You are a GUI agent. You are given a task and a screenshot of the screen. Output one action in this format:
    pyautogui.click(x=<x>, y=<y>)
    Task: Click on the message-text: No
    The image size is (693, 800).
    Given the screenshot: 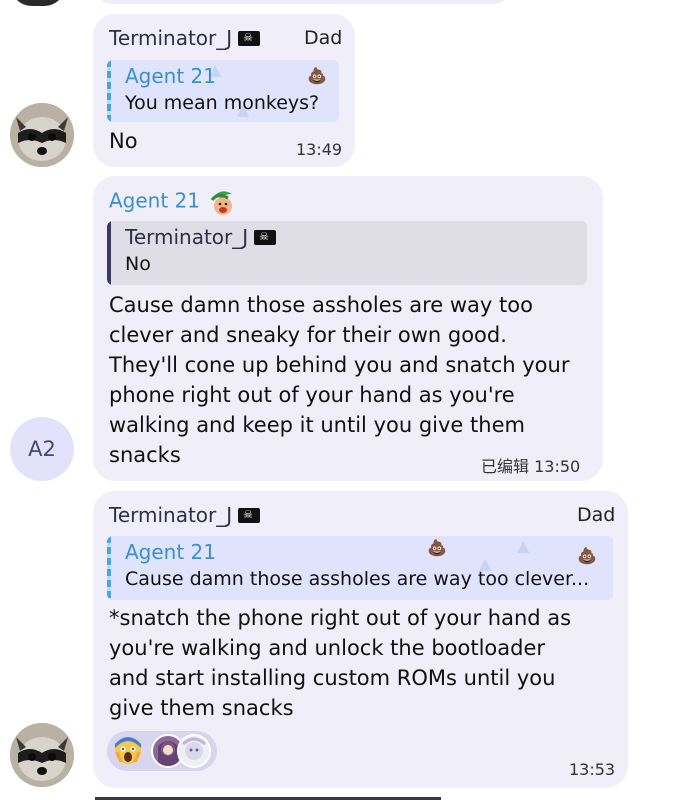 What is the action you would take?
    pyautogui.click(x=123, y=141)
    